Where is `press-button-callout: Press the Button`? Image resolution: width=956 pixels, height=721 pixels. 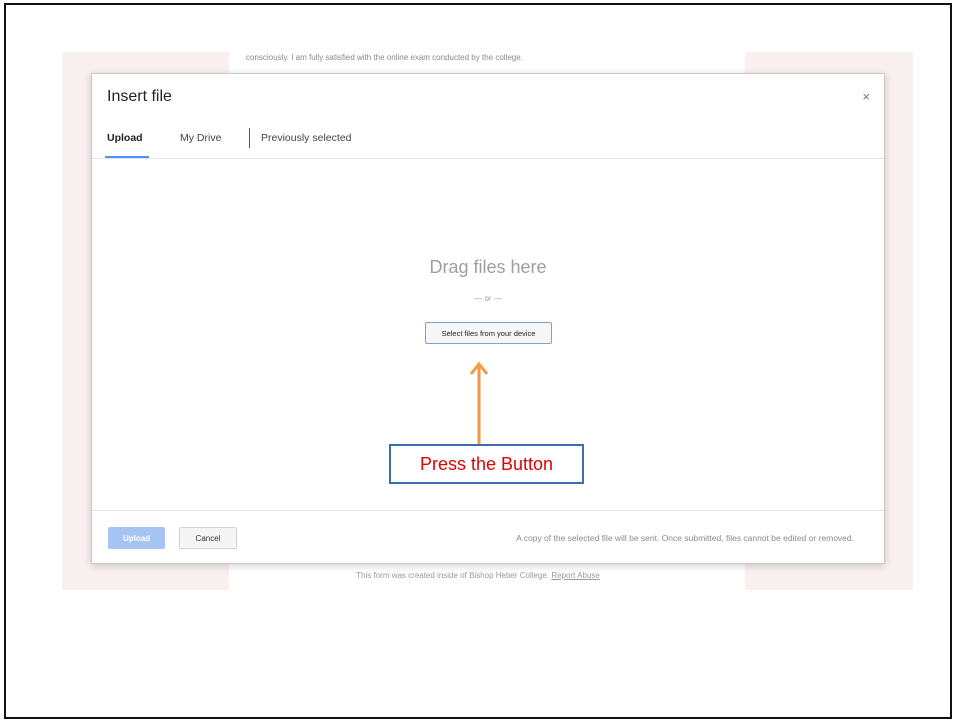
press-button-callout: Press the Button is located at coordinates (486, 464).